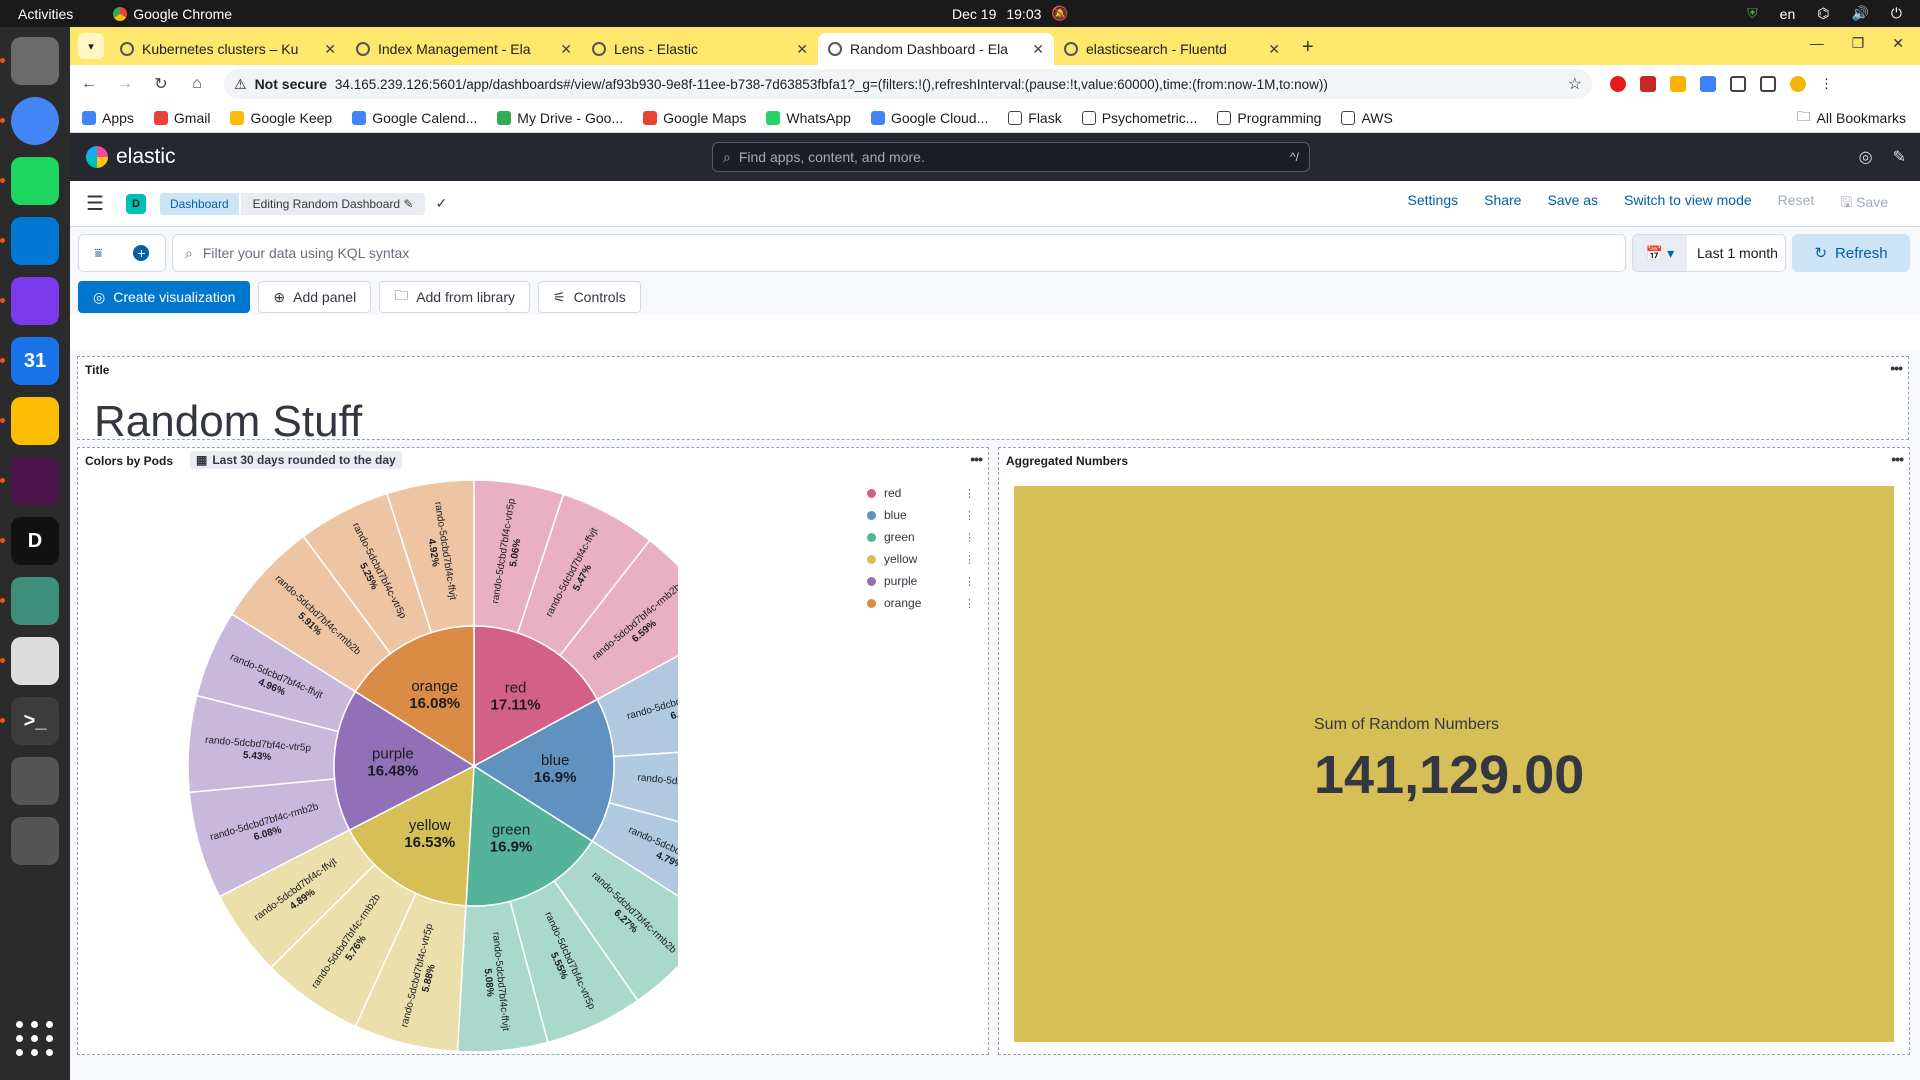  What do you see at coordinates (1502, 204) in the screenshot?
I see `share-link: Share` at bounding box center [1502, 204].